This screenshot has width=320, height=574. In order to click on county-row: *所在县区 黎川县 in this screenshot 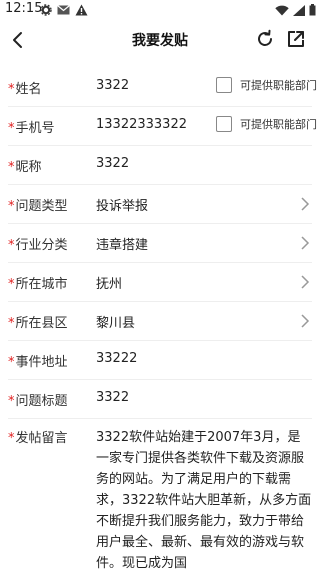, I will do `click(160, 321)`.